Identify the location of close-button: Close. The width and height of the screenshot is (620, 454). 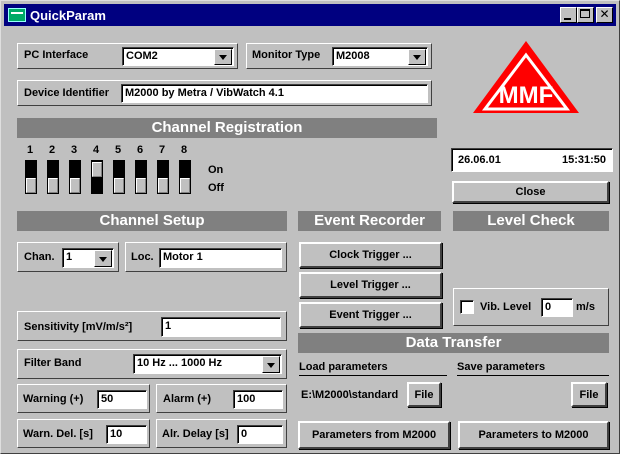
(530, 192).